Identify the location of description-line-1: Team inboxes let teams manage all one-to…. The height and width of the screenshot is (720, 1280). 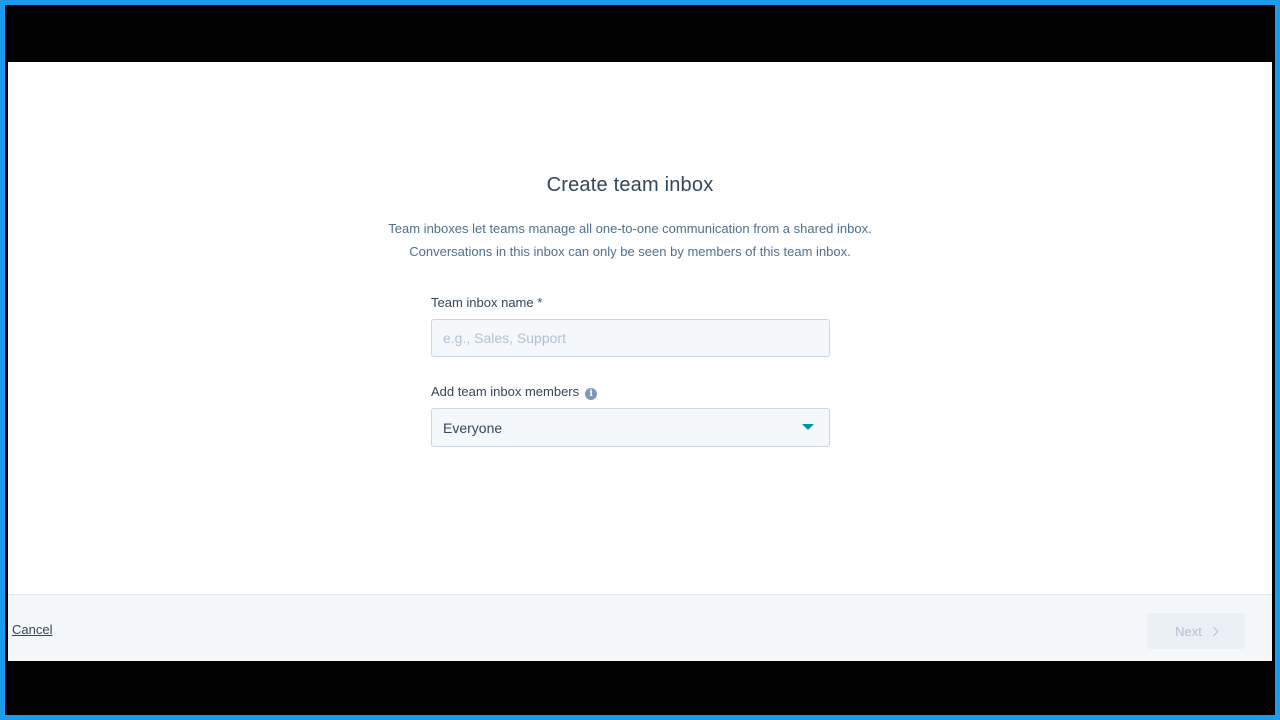
(630, 228).